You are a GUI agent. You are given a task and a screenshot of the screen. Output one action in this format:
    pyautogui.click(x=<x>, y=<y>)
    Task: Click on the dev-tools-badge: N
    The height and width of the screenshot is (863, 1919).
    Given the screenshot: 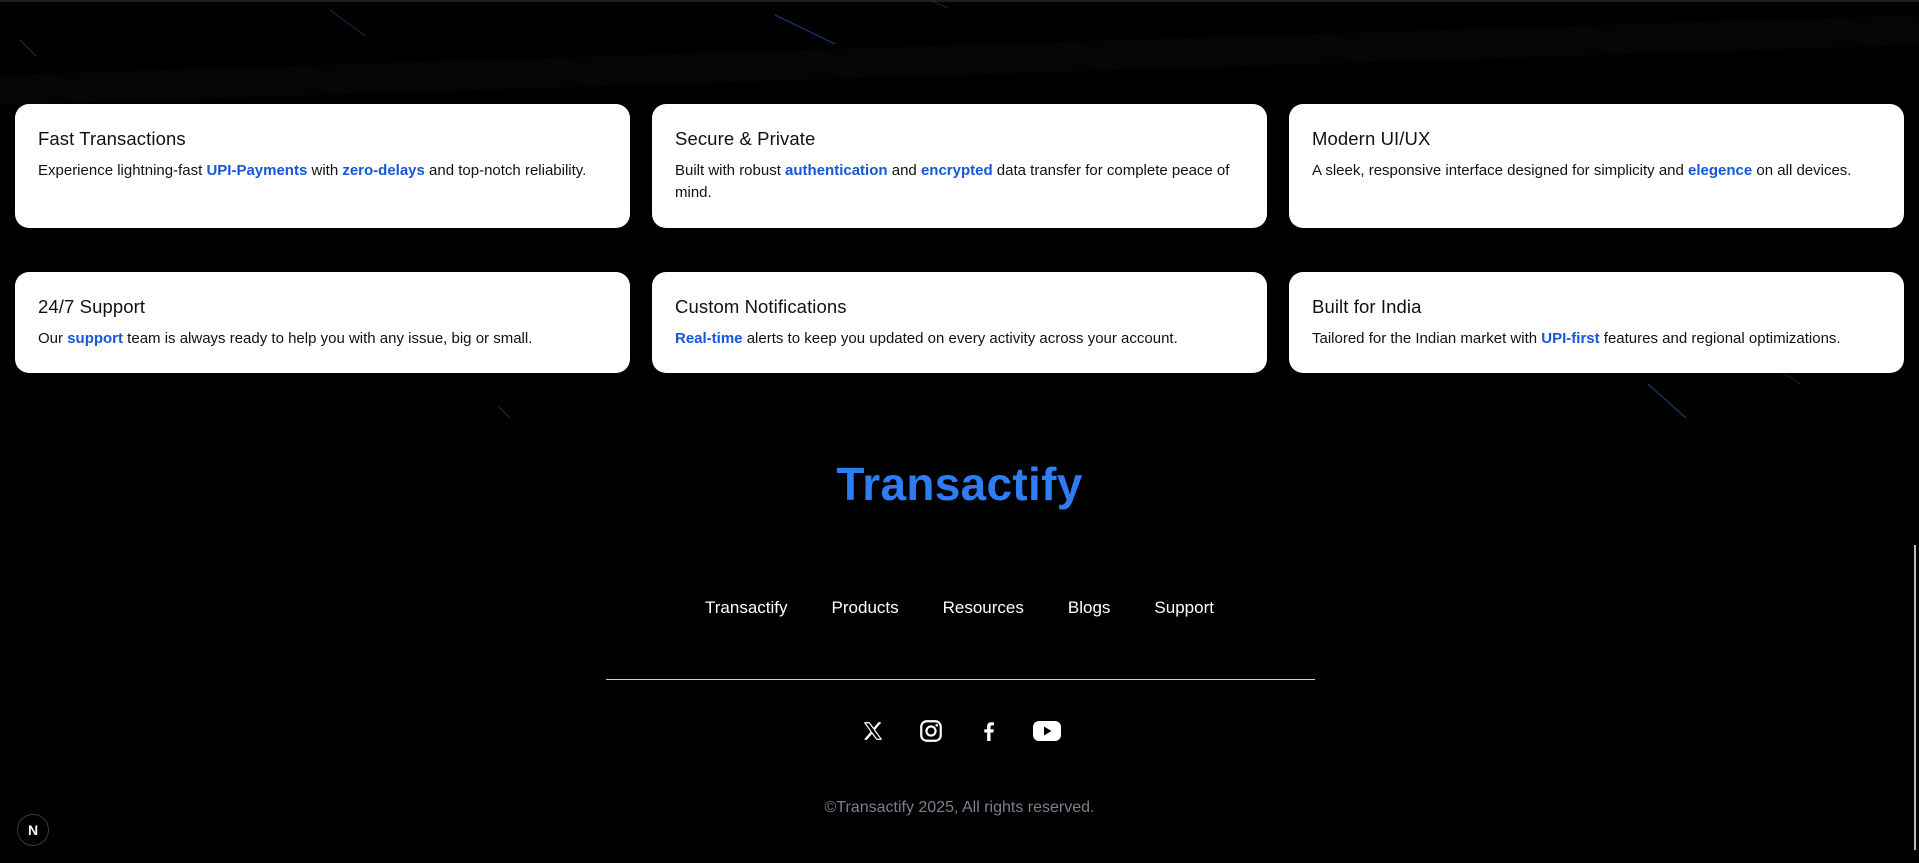 What is the action you would take?
    pyautogui.click(x=33, y=830)
    